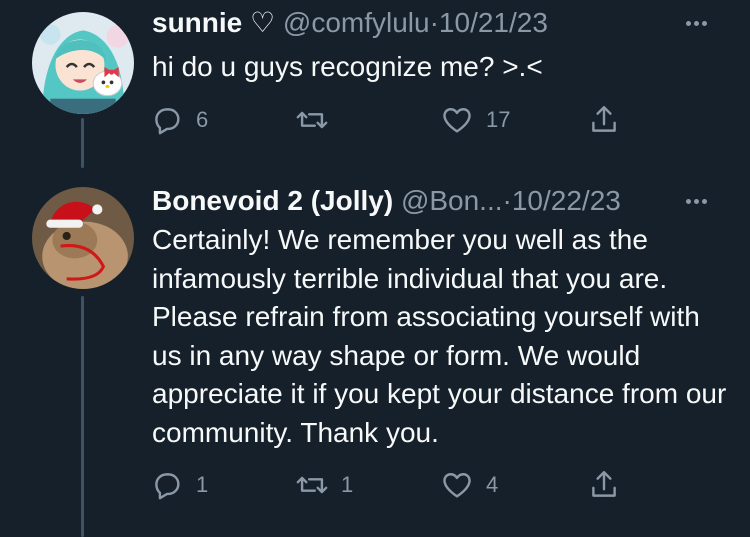 The height and width of the screenshot is (537, 750). What do you see at coordinates (347, 484) in the screenshot?
I see `retweet-count: 1` at bounding box center [347, 484].